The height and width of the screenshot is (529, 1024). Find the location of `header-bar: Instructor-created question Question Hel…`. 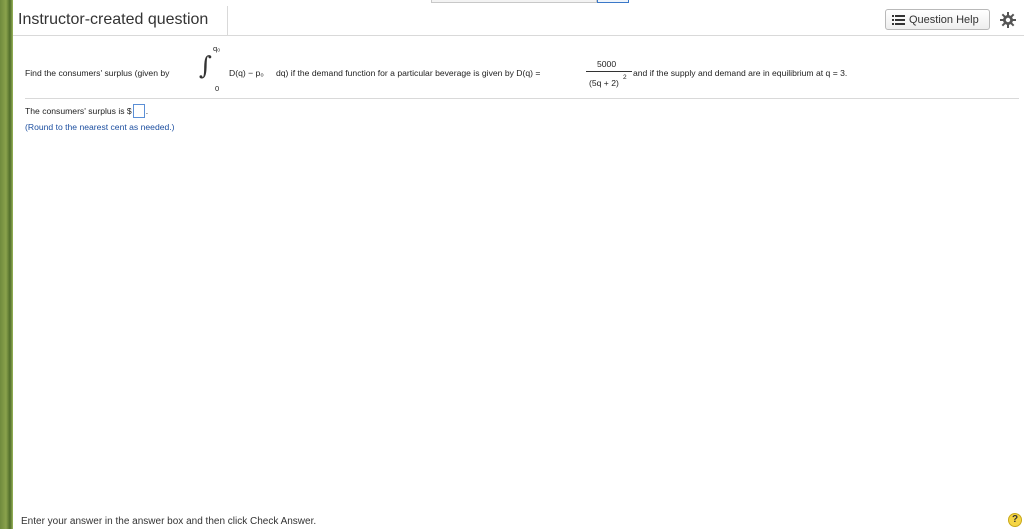

header-bar: Instructor-created question Question Hel… is located at coordinates (518, 21).